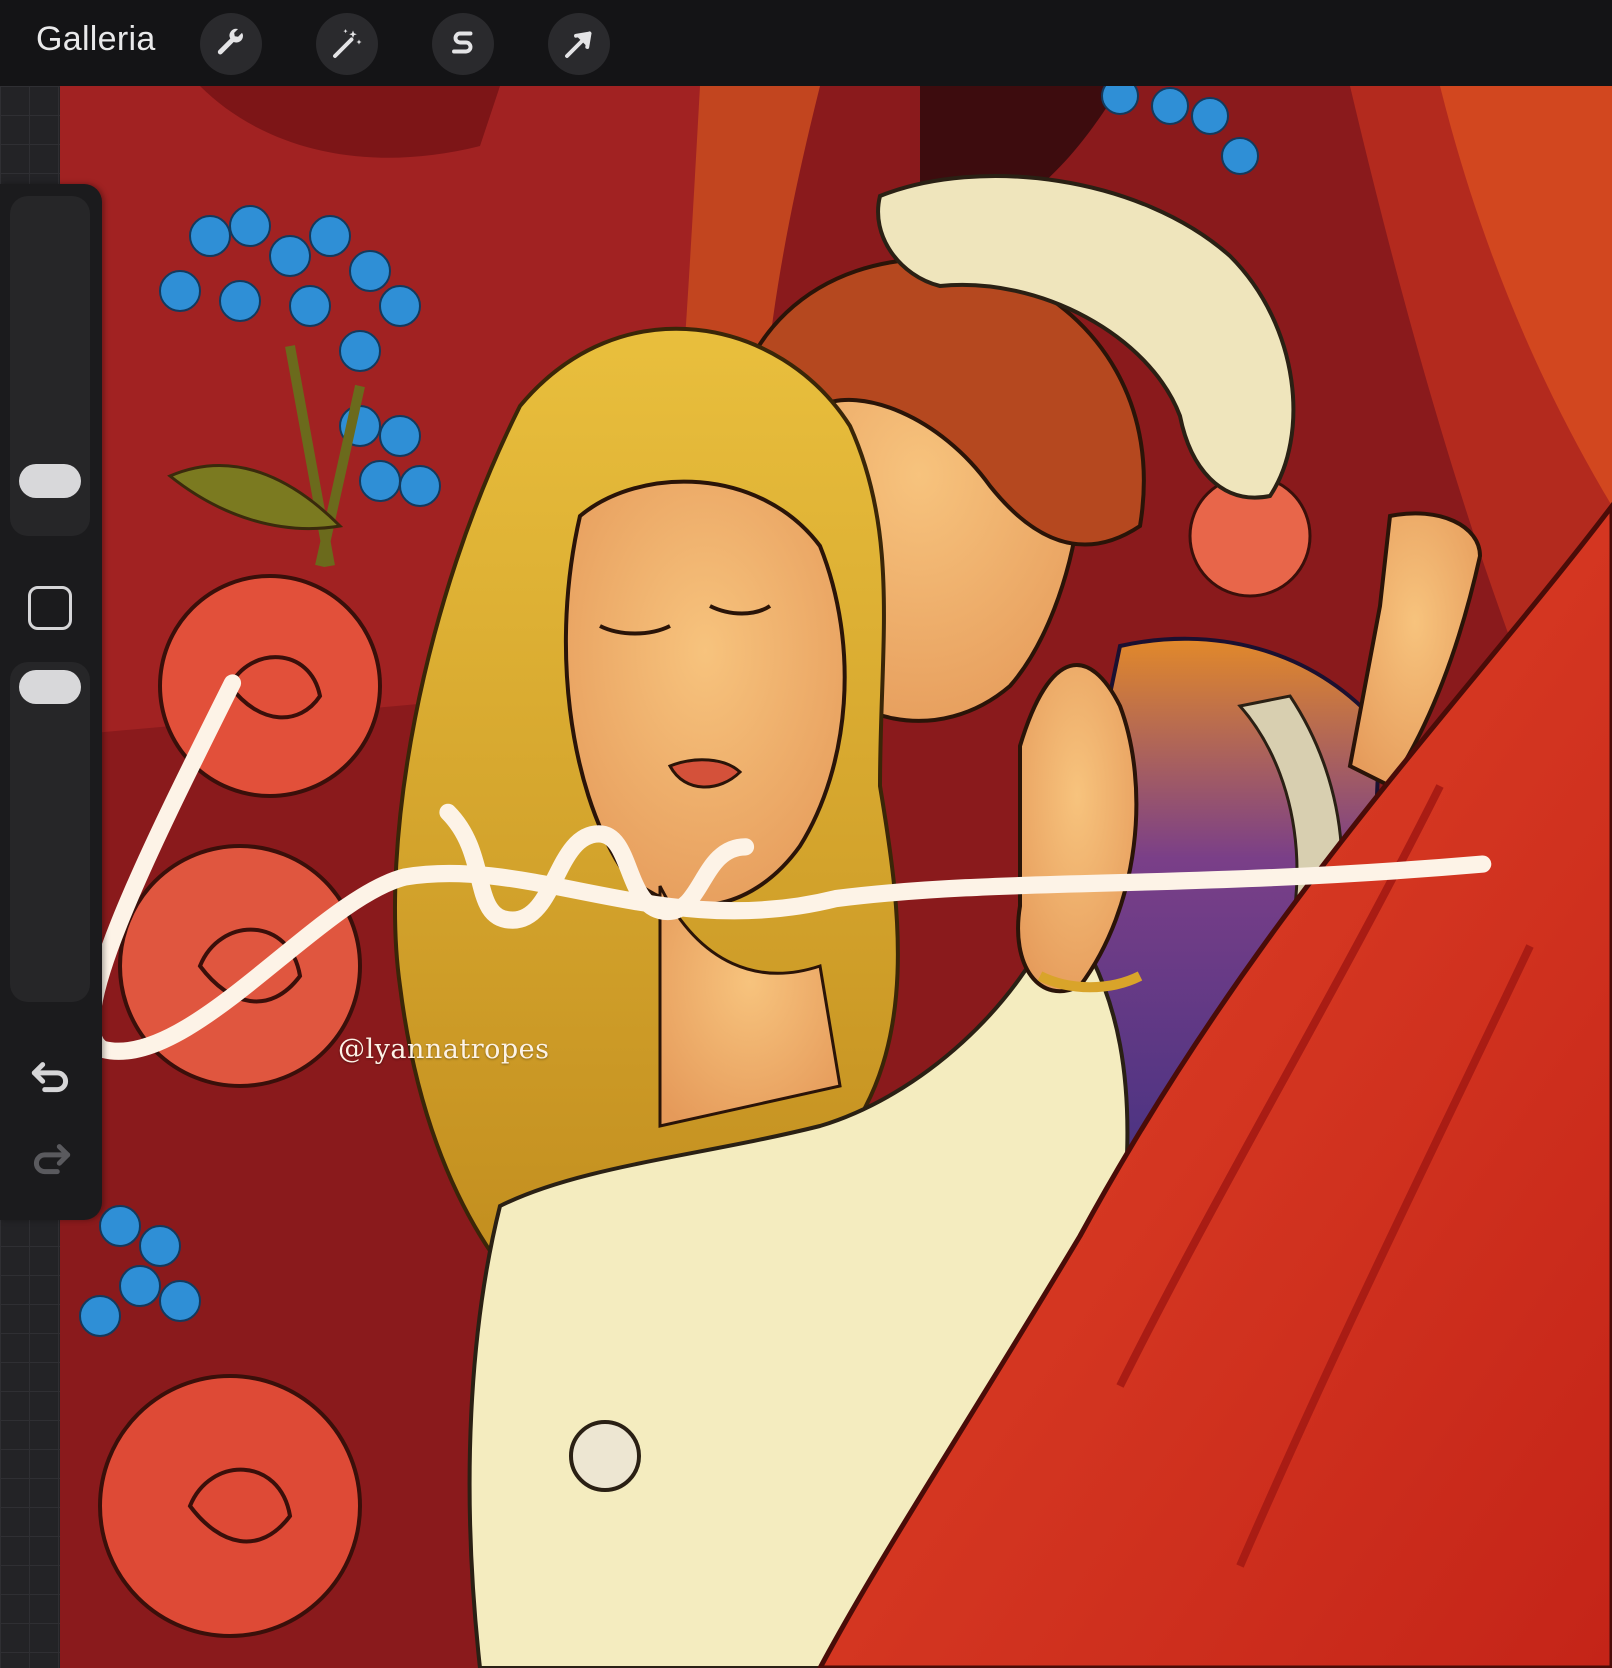 Image resolution: width=1612 pixels, height=1668 pixels. I want to click on redo-button, so click(51, 1157).